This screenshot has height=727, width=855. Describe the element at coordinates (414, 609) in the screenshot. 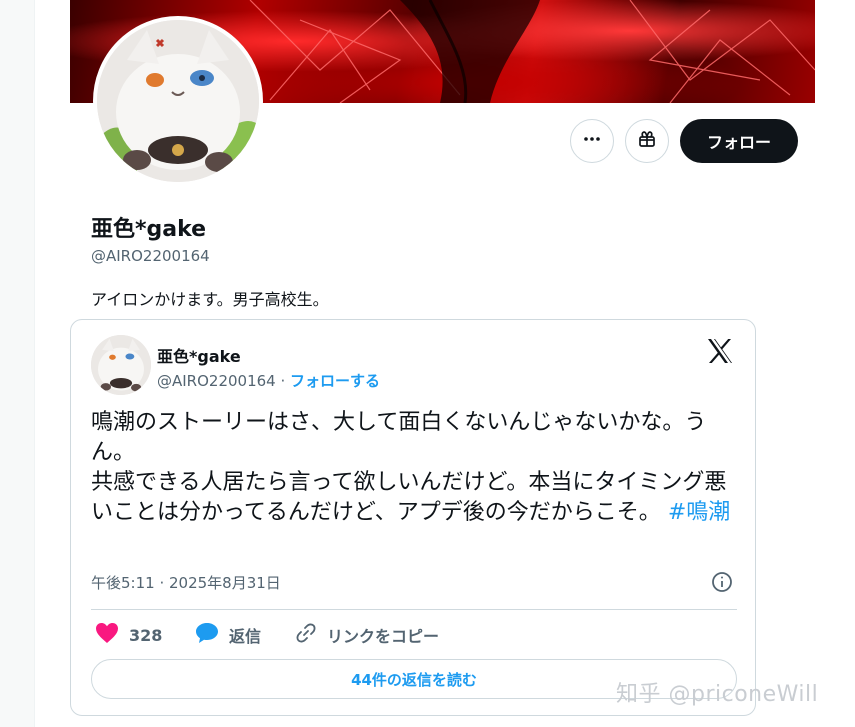

I see `card-divider` at that location.